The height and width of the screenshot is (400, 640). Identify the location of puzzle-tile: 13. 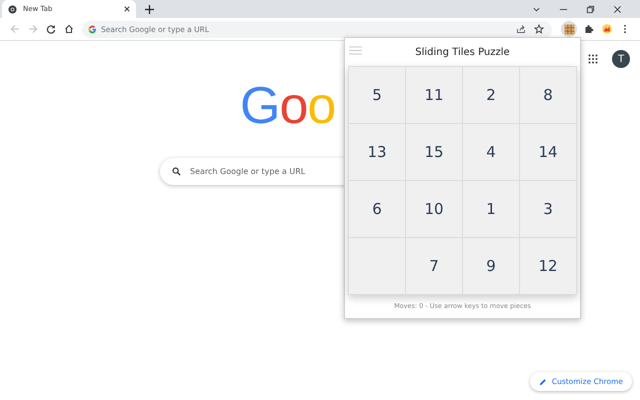
(377, 152).